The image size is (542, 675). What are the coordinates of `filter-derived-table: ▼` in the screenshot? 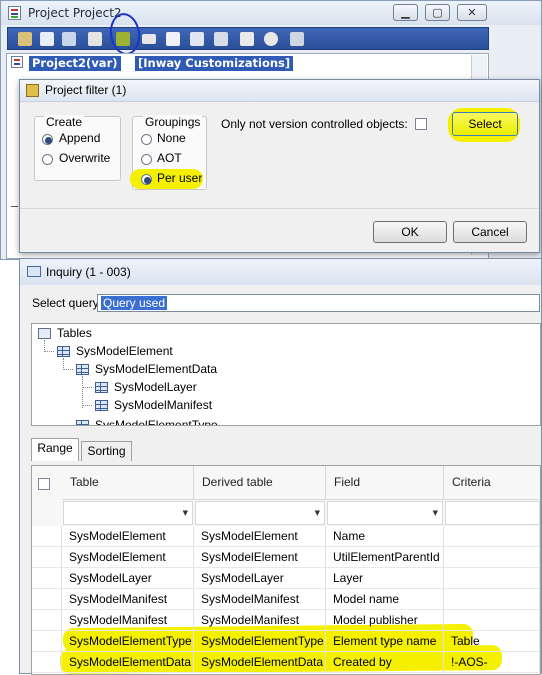 It's located at (260, 513).